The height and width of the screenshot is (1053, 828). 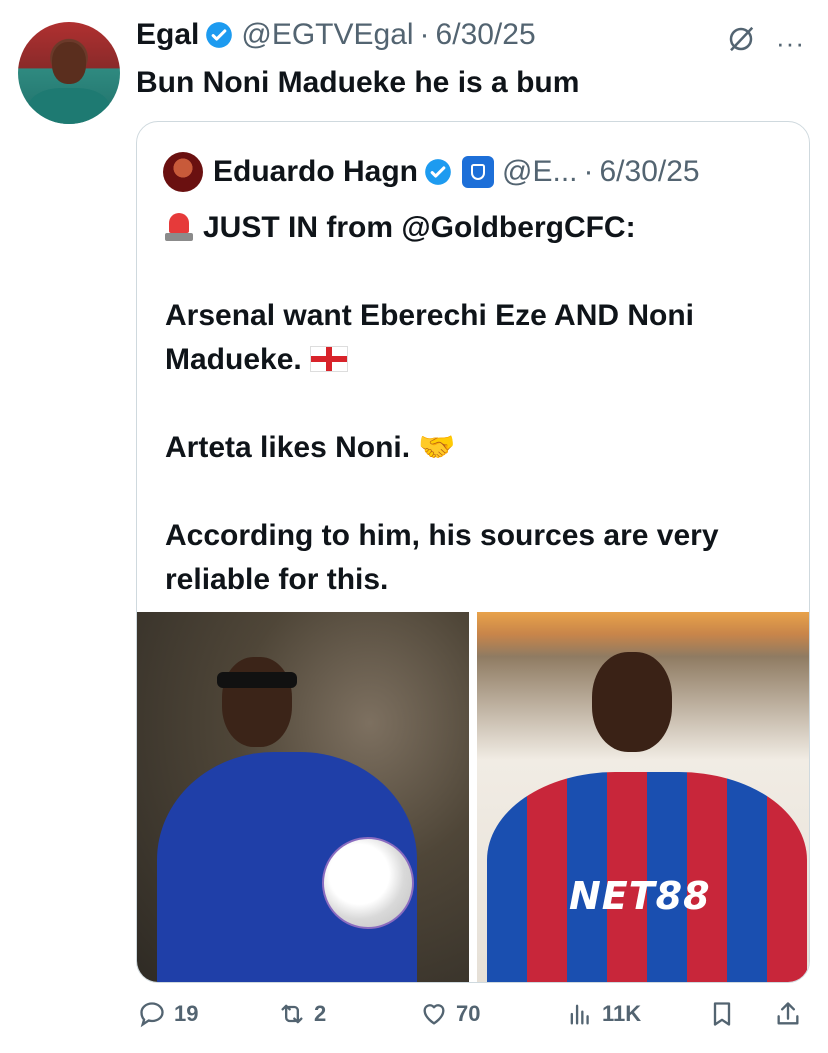 I want to click on tweet-header: Egal @EGTVEgal · 6/30/25, so click(x=336, y=35).